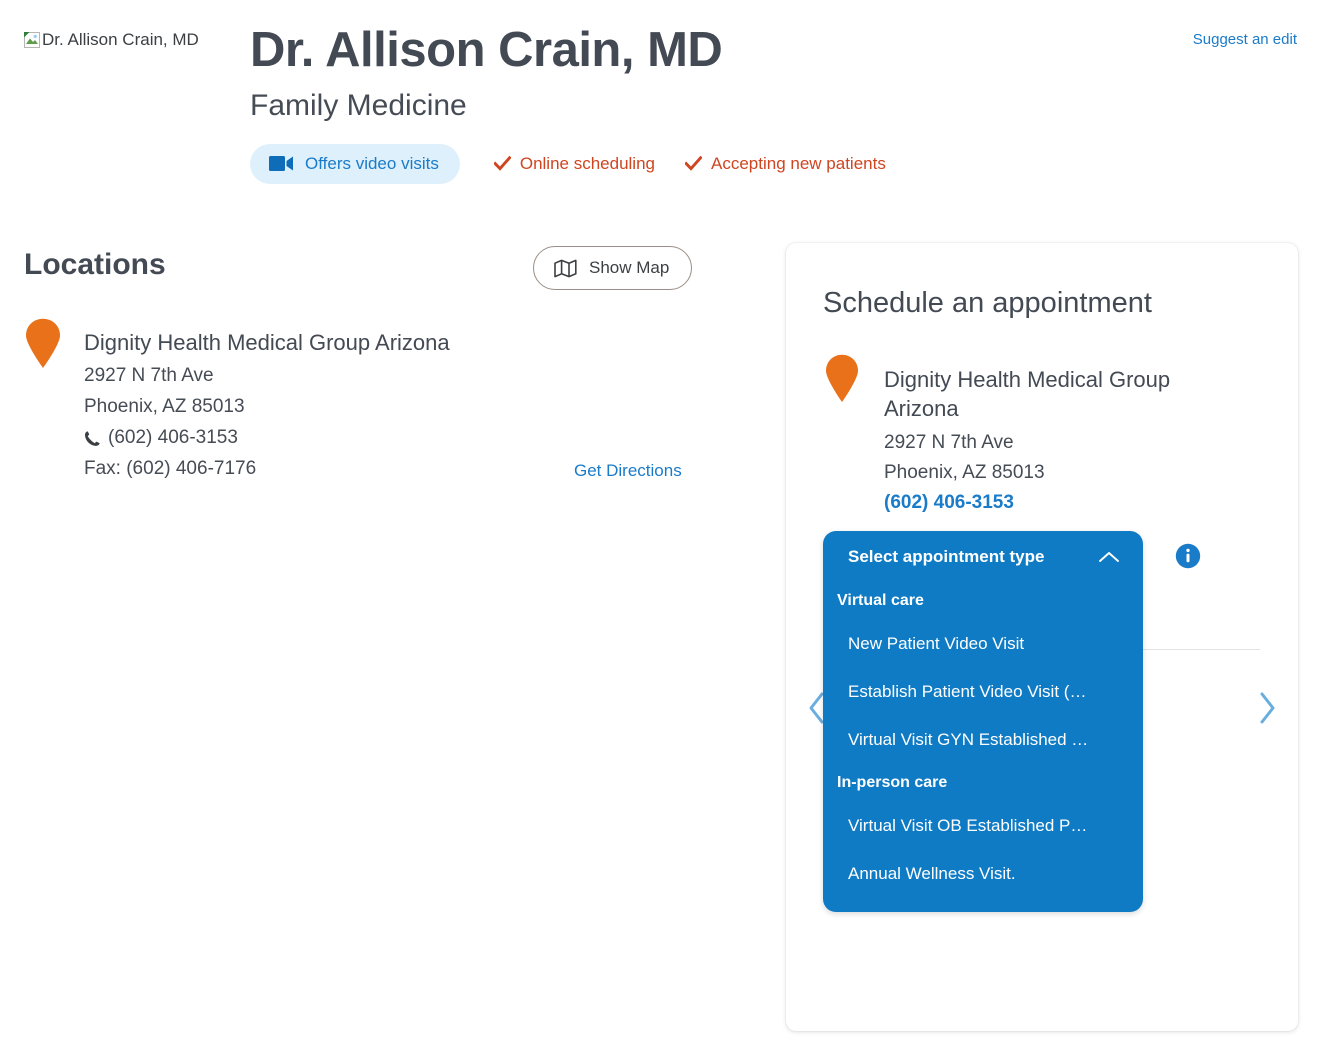 The height and width of the screenshot is (1052, 1319). Describe the element at coordinates (267, 342) in the screenshot. I see `location-name: Dignity Health Medical Group Arizona` at that location.